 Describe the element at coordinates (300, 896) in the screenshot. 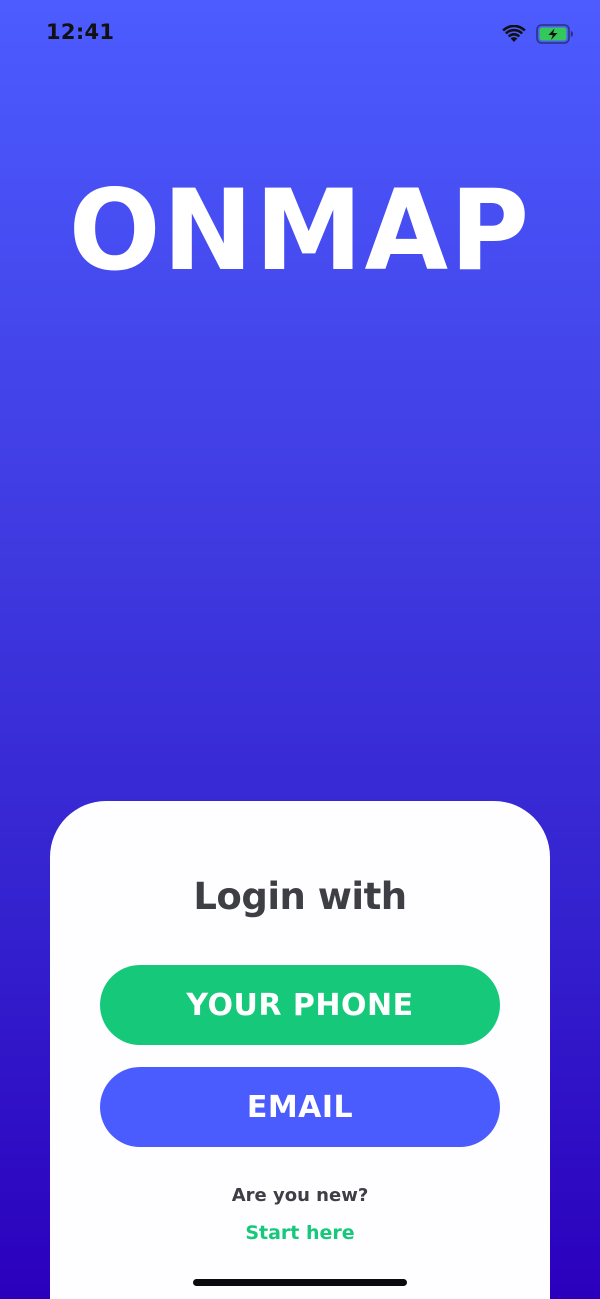

I see `login-title: Login with` at that location.